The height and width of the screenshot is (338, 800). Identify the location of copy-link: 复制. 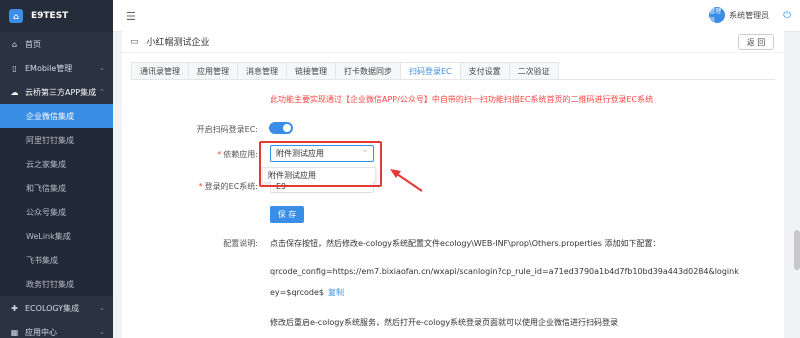
(336, 292).